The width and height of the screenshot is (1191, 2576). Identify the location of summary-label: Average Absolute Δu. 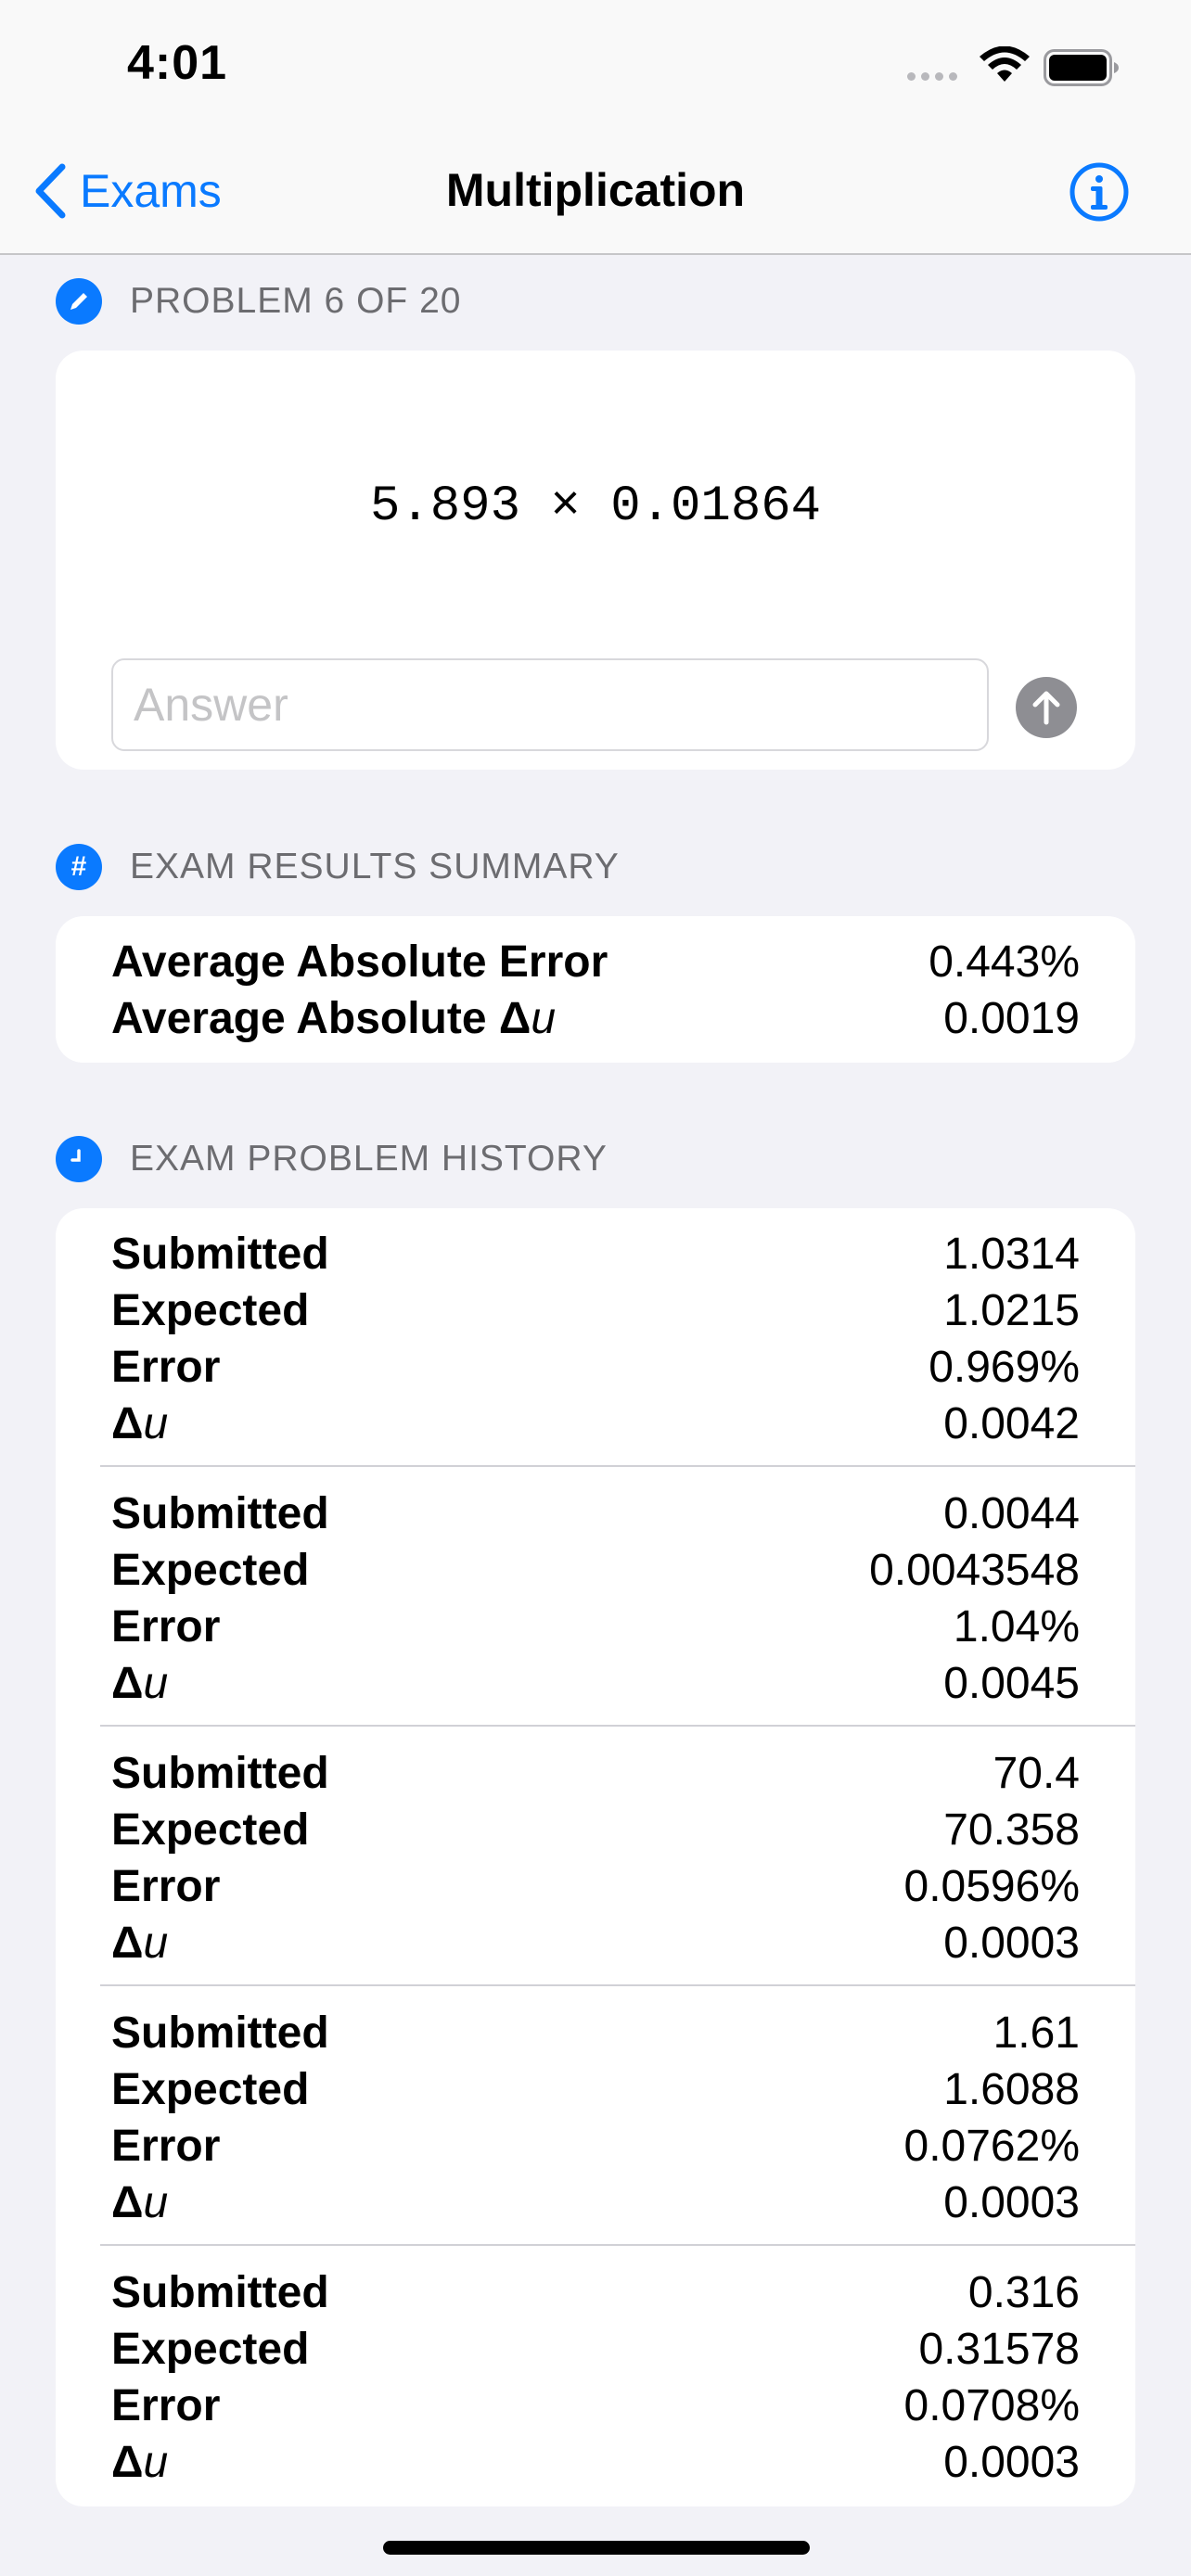
(334, 1018).